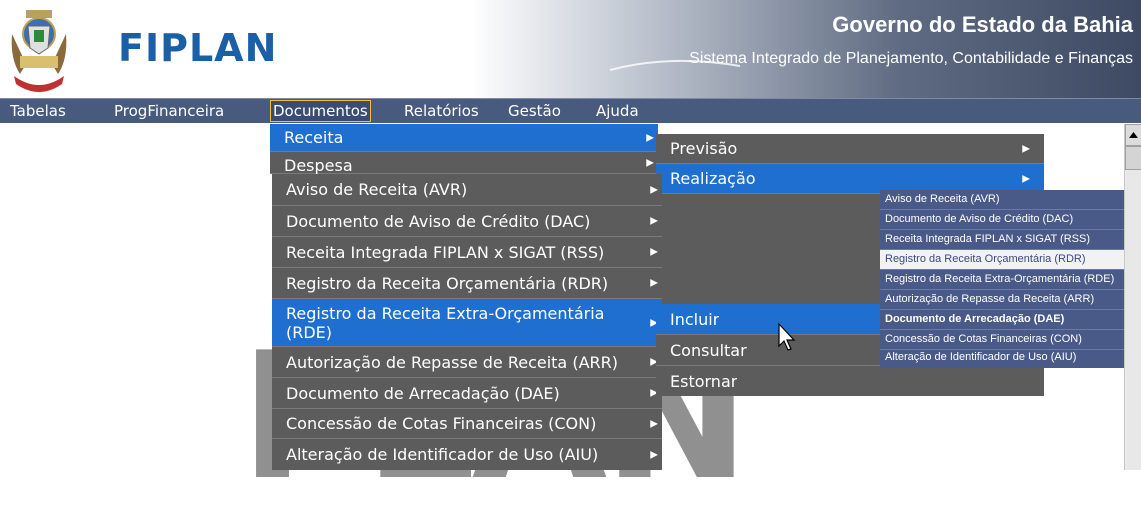 This screenshot has width=1141, height=519. Describe the element at coordinates (318, 165) in the screenshot. I see `menu-item-label: Despesa` at that location.